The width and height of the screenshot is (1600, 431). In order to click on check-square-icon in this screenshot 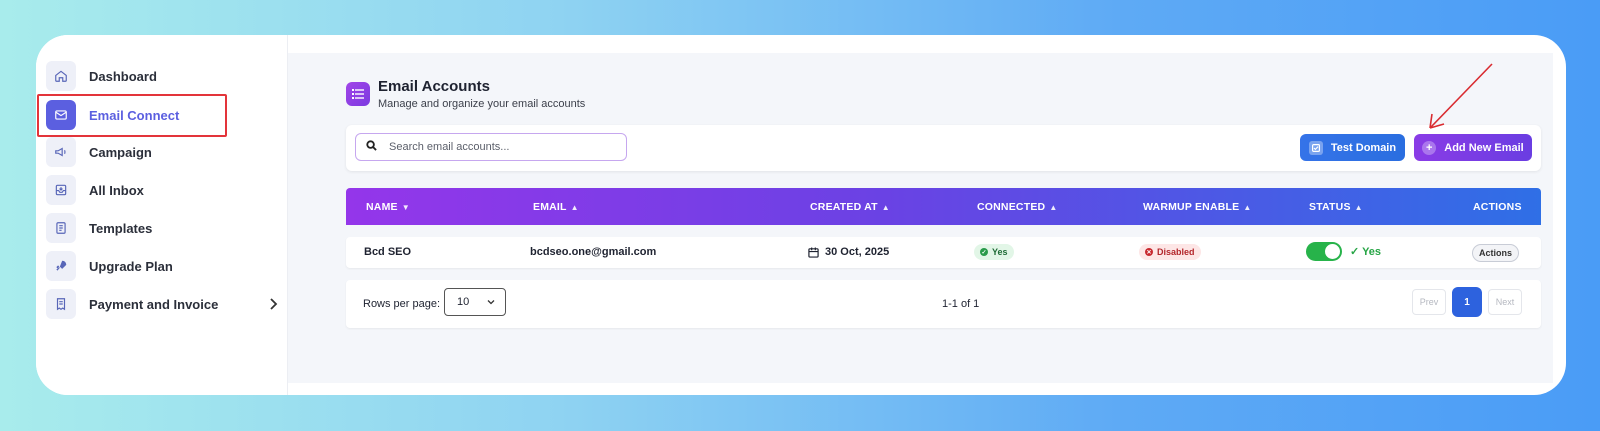, I will do `click(1315, 147)`.